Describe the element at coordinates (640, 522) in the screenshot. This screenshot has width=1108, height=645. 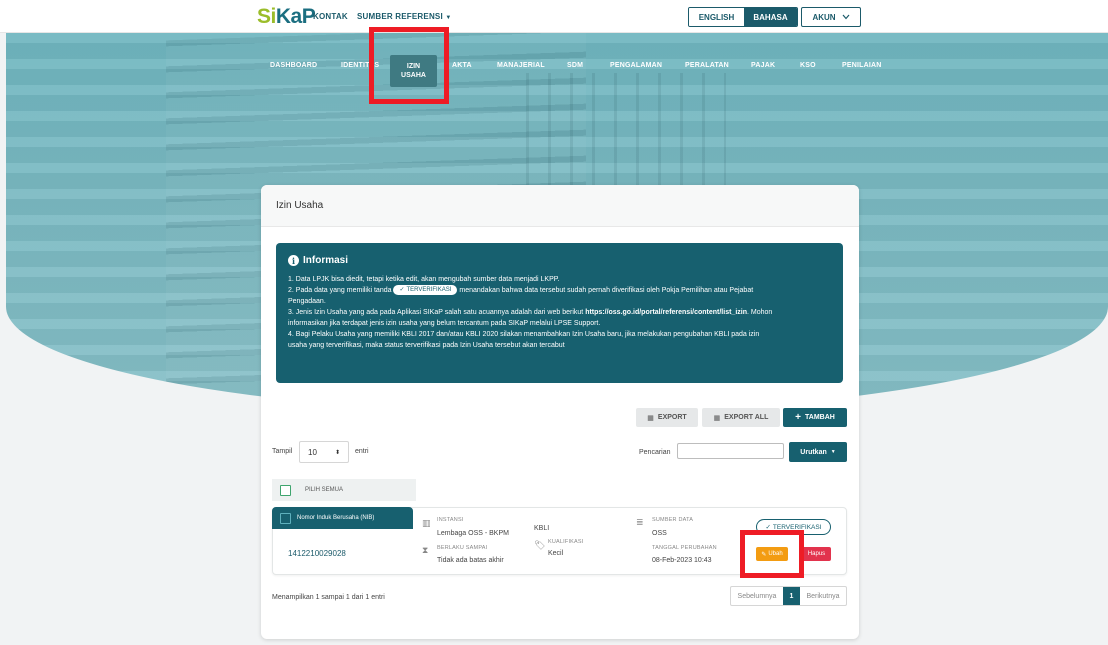
I see `database-icon: ≣` at that location.